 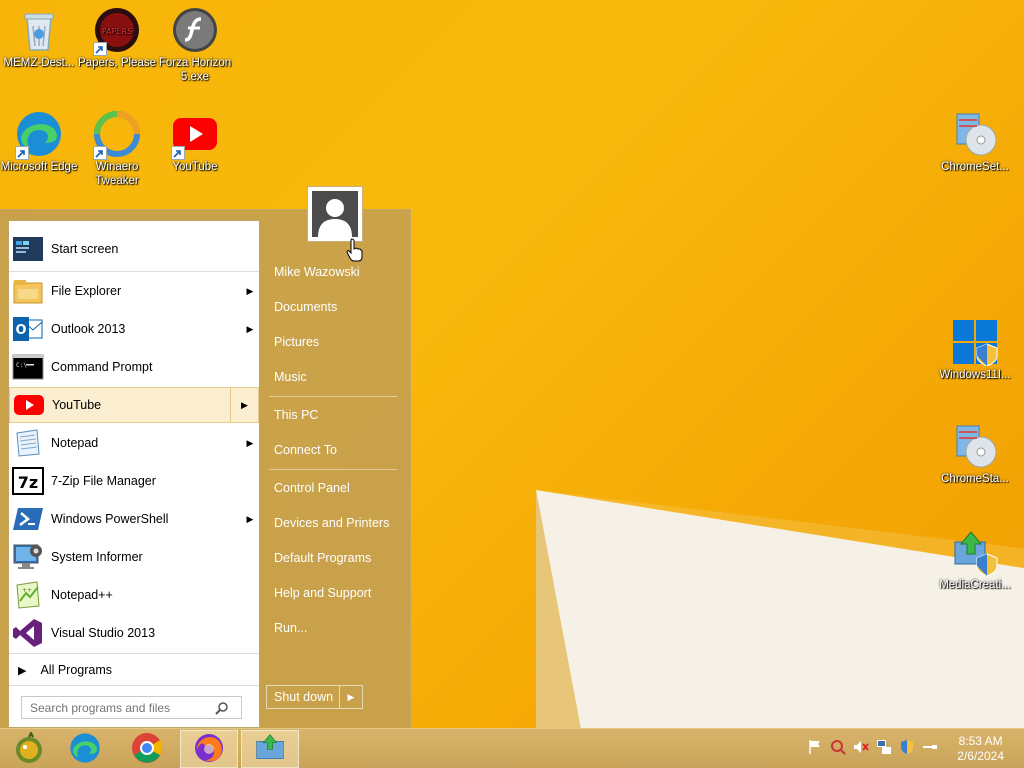 What do you see at coordinates (907, 747) in the screenshot?
I see `security-shield-icon` at bounding box center [907, 747].